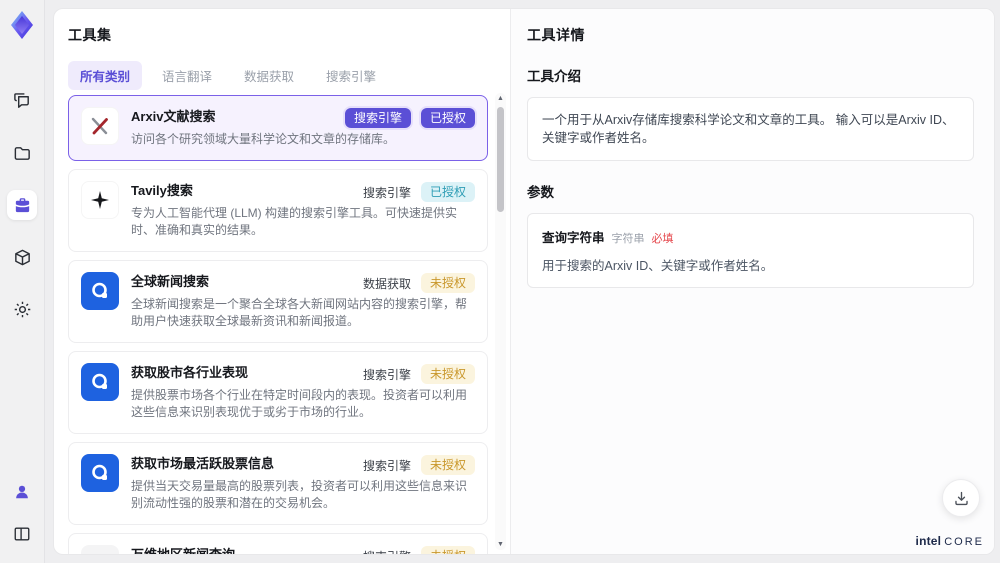  Describe the element at coordinates (662, 239) in the screenshot. I see `param-required-flag: 必填` at that location.